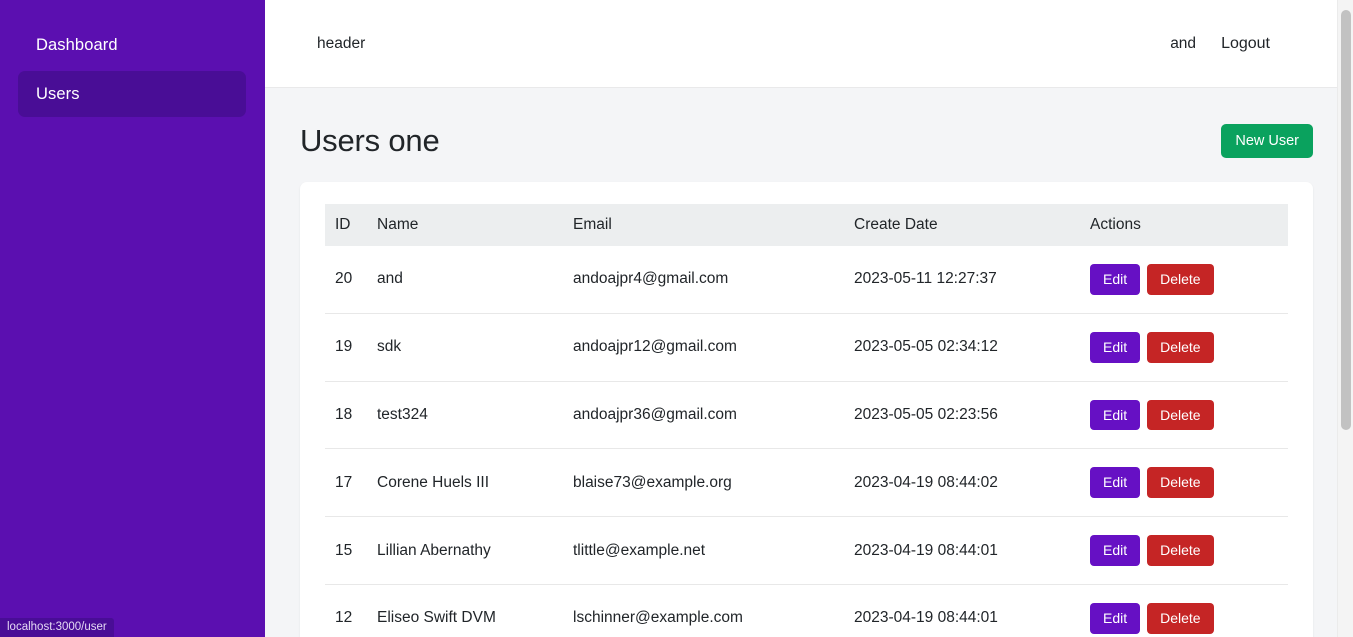 This screenshot has height=637, width=1353. What do you see at coordinates (475, 347) in the screenshot?
I see `cell-name: sdk` at bounding box center [475, 347].